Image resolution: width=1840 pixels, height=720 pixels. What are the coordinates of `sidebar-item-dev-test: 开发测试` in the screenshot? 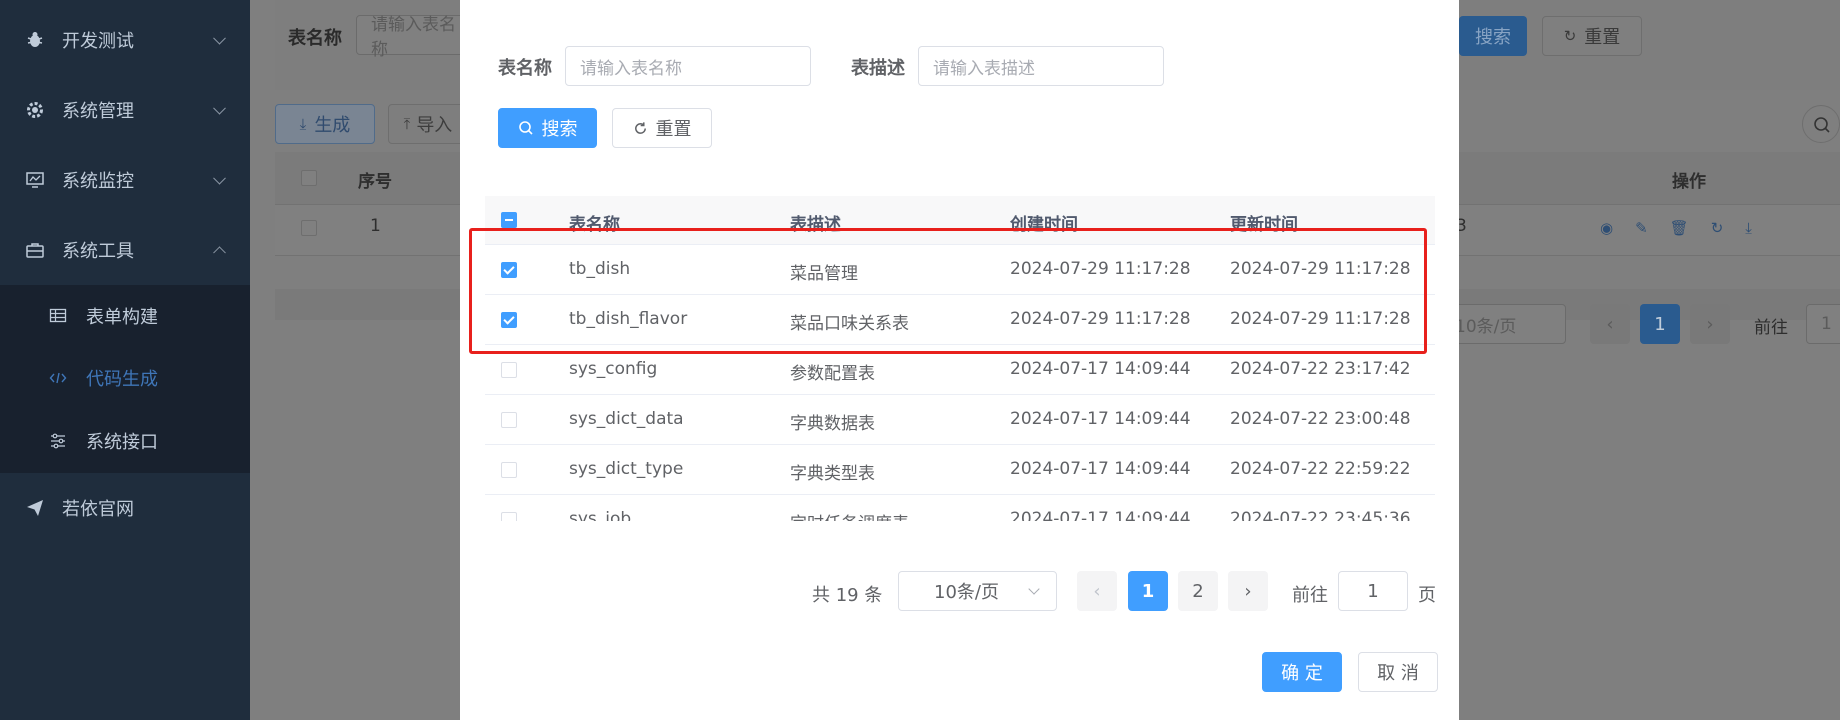 It's located at (125, 40).